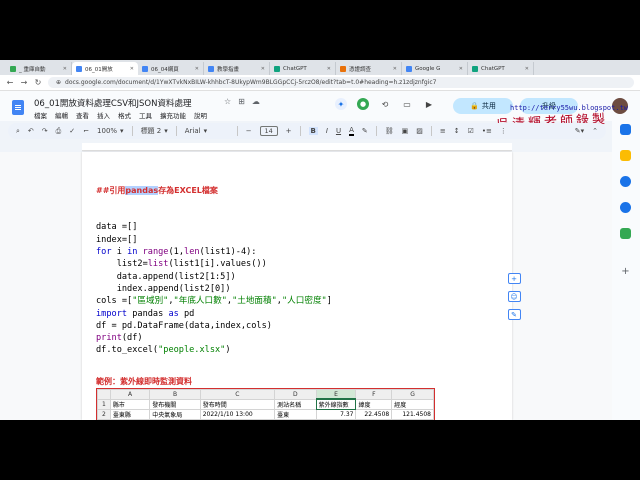 The height and width of the screenshot is (480, 640). What do you see at coordinates (295, 414) in the screenshot?
I see `table-cell: 臺東` at bounding box center [295, 414].